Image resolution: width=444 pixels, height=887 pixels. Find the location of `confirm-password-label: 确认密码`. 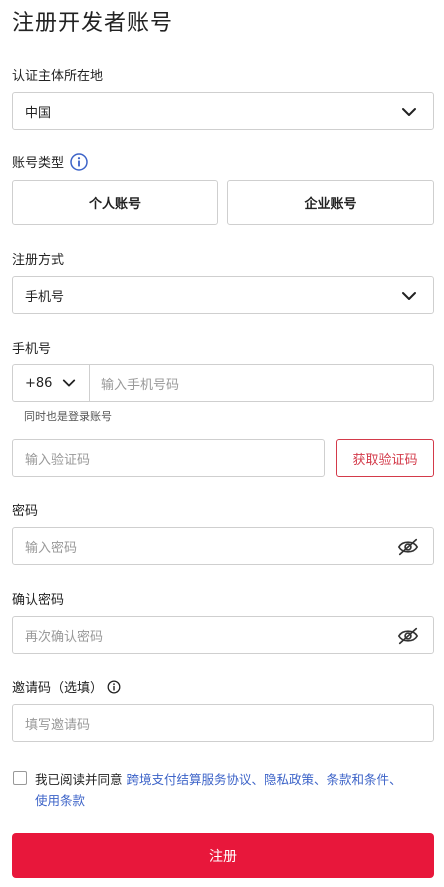

confirm-password-label: 确认密码 is located at coordinates (38, 600).